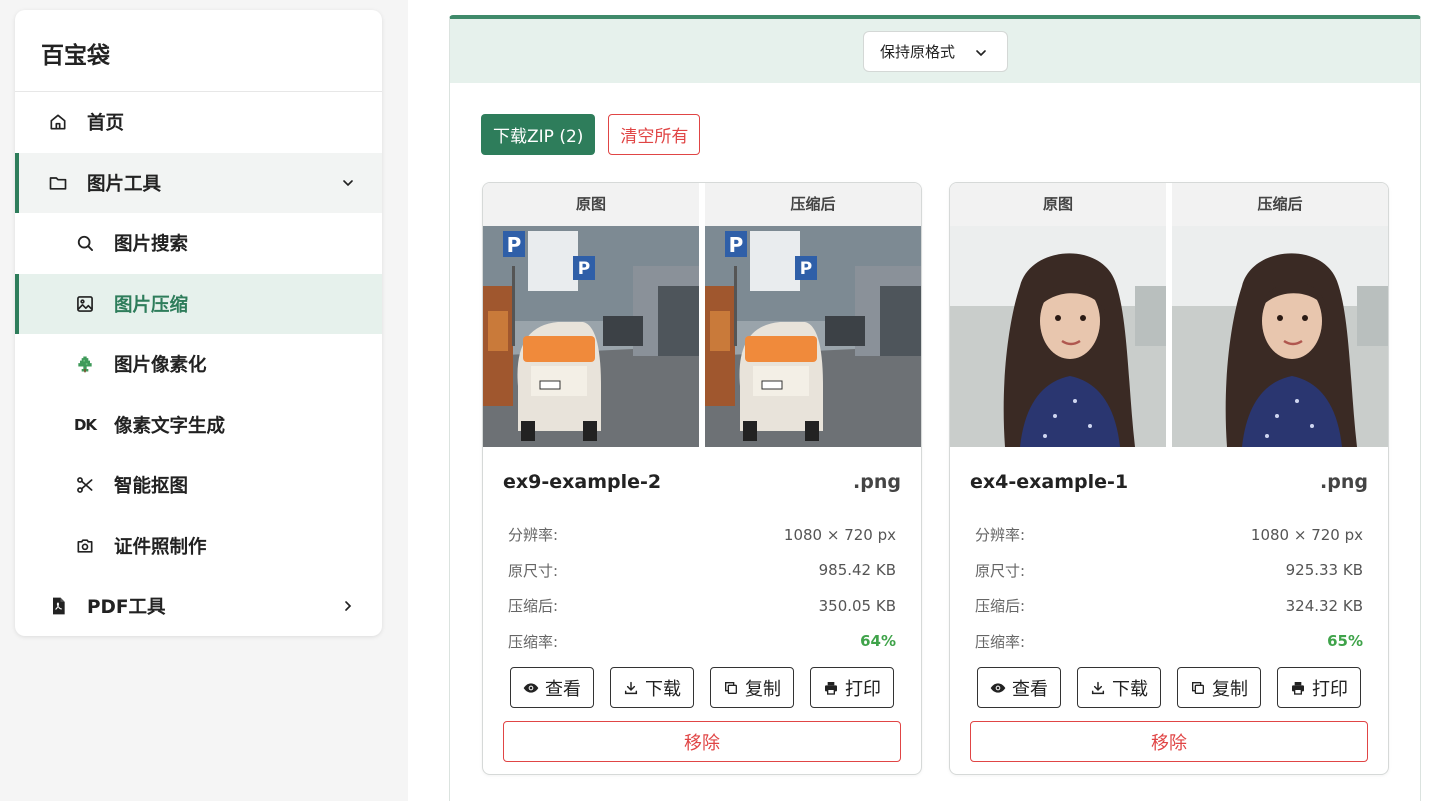 The image size is (1440, 801). I want to click on stat-compression-ratio: 压缩率: 64%, so click(702, 642).